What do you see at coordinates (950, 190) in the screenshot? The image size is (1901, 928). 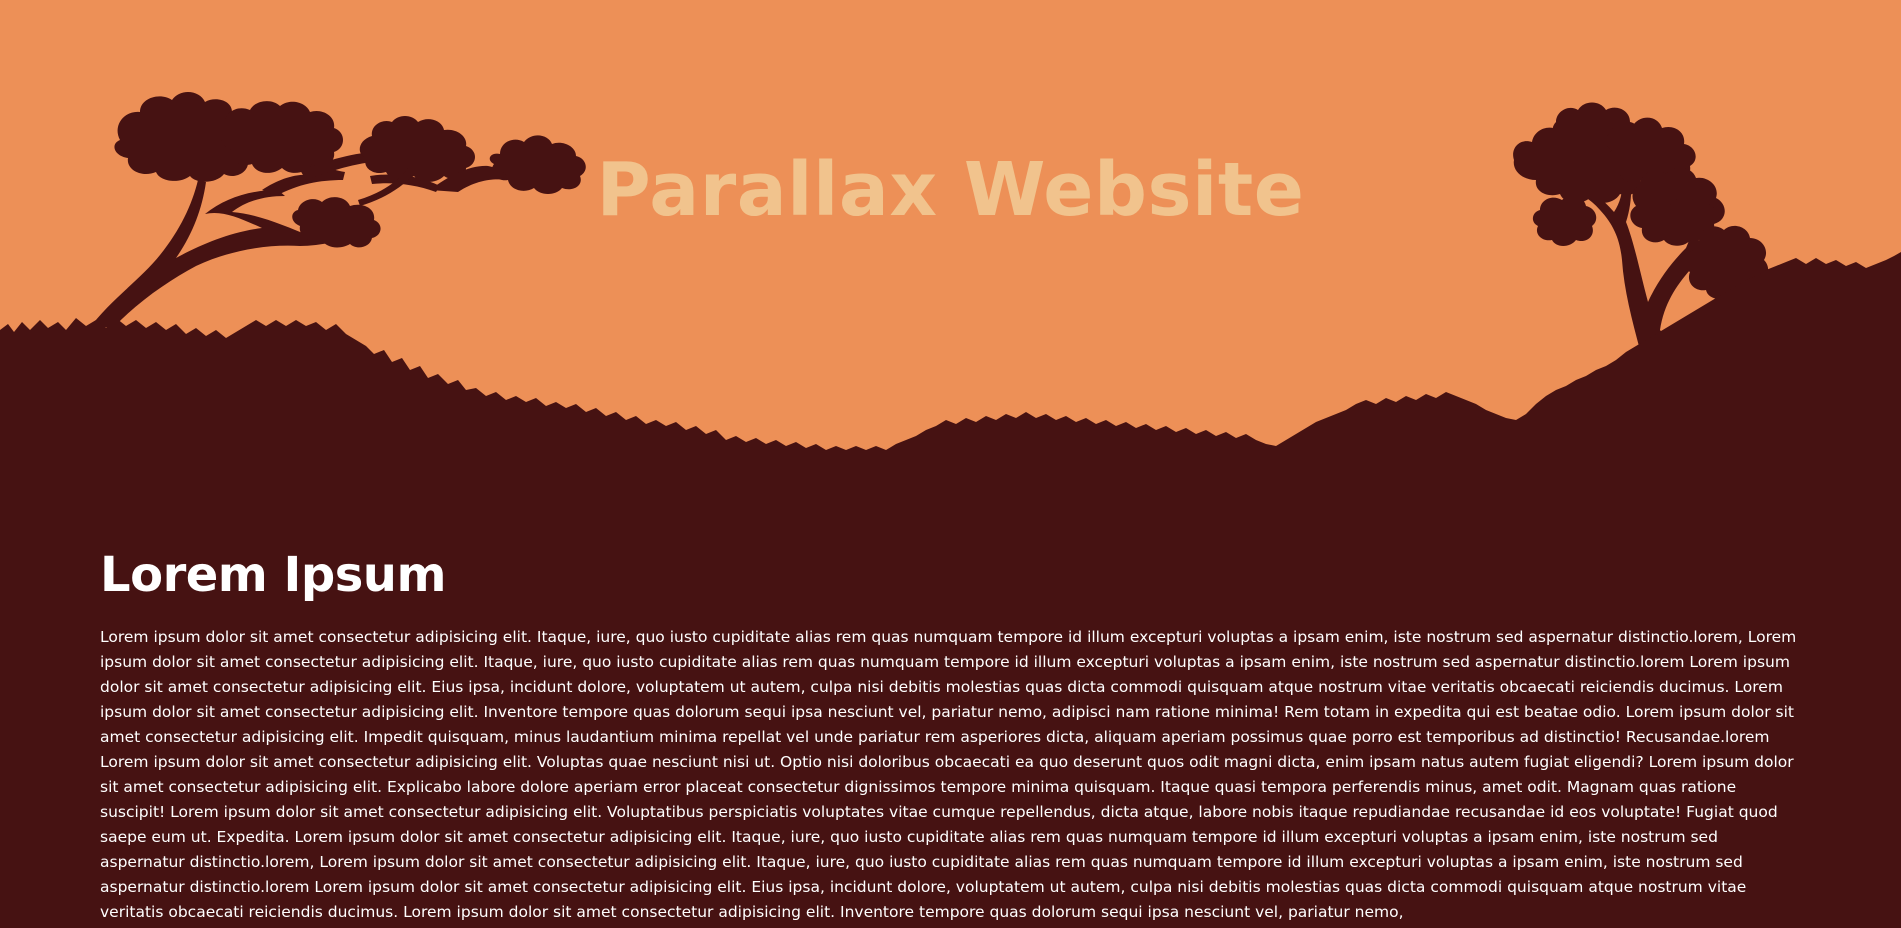 I see `hero-title: Parallax Website` at bounding box center [950, 190].